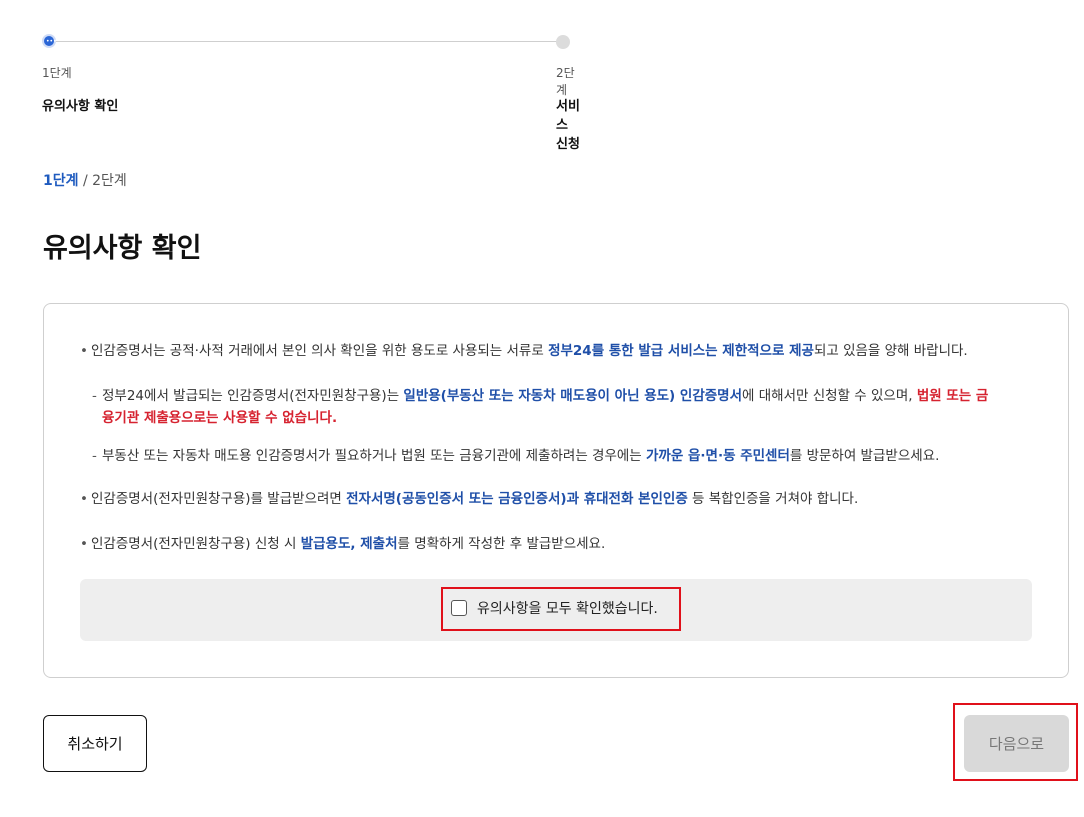 This screenshot has height=817, width=1084. What do you see at coordinates (196, 544) in the screenshot?
I see `notice-3-text: 인감증명서(전자민원창구용) 신청 시` at bounding box center [196, 544].